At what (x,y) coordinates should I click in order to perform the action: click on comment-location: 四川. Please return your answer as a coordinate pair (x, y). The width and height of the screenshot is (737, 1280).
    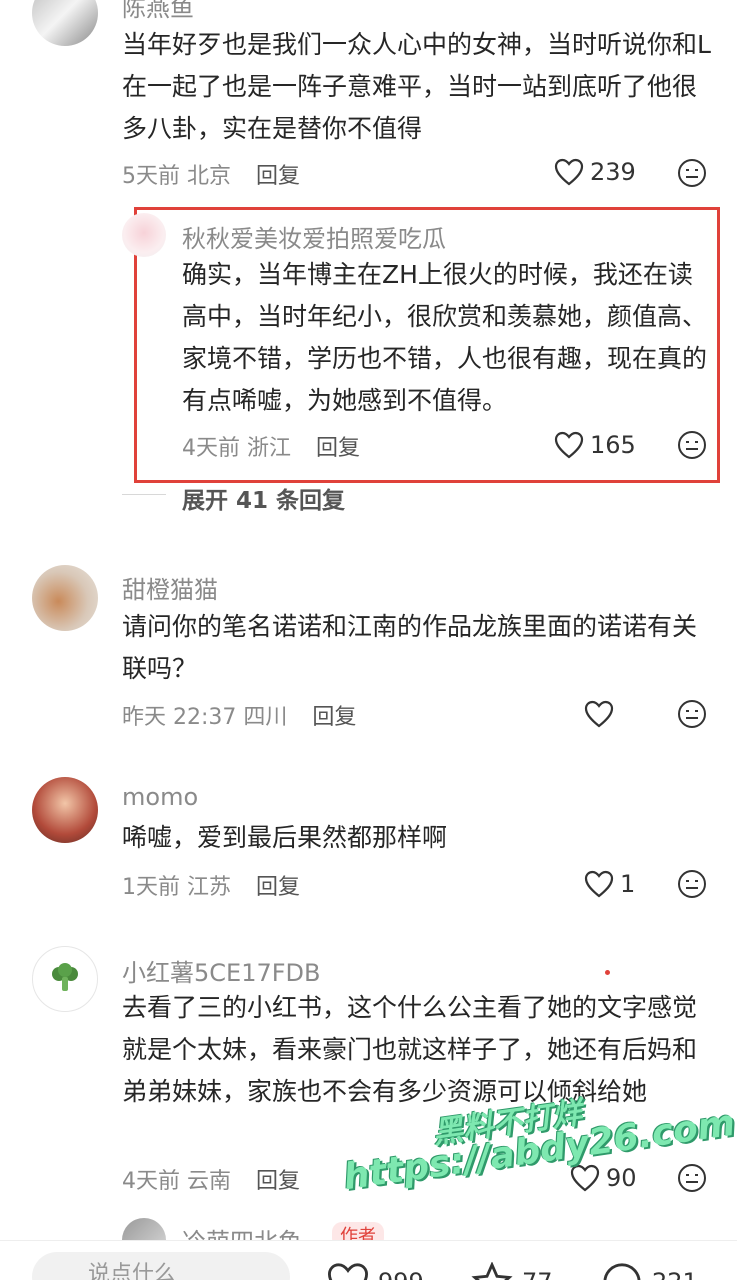
    Looking at the image, I should click on (265, 717).